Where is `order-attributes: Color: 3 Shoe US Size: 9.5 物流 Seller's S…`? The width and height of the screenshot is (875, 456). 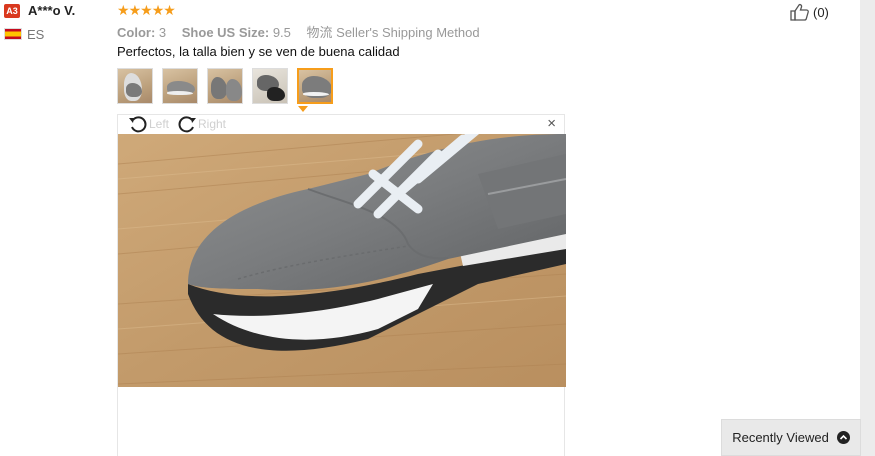 order-attributes: Color: 3 Shoe US Size: 9.5 物流 Seller's S… is located at coordinates (304, 31).